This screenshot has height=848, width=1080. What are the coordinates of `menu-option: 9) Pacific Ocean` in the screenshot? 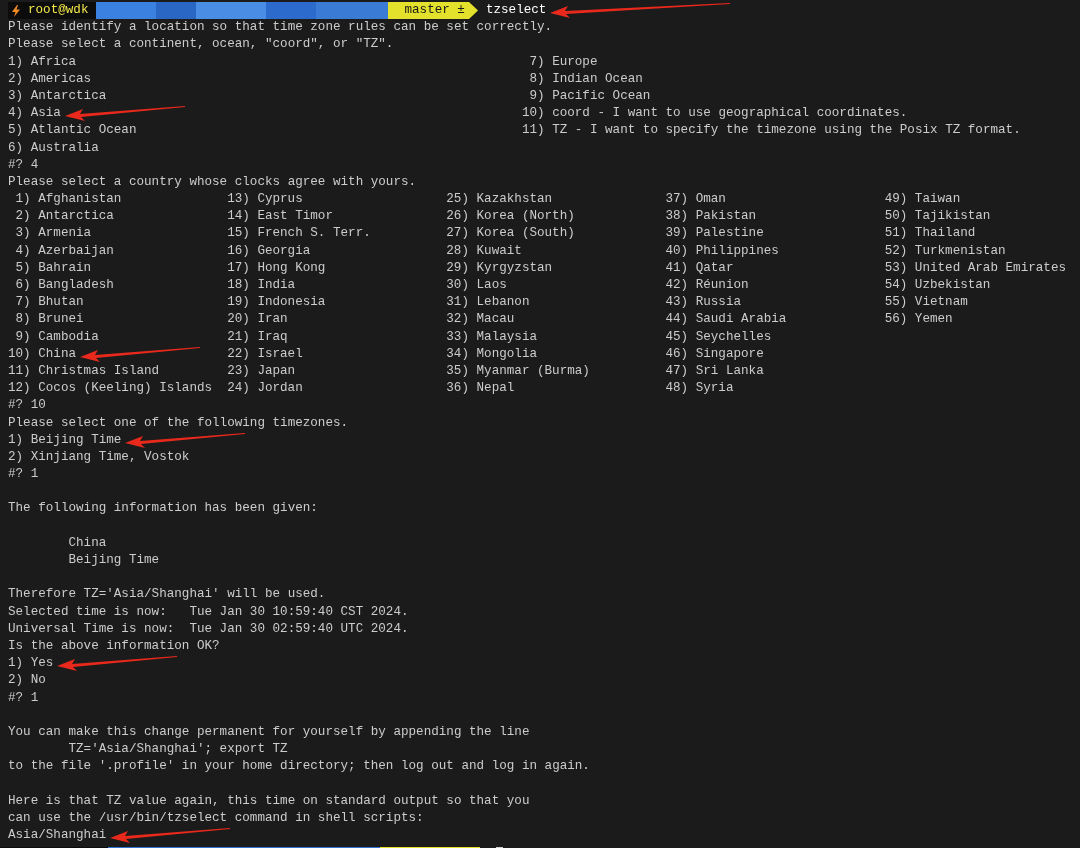 It's located at (586, 95).